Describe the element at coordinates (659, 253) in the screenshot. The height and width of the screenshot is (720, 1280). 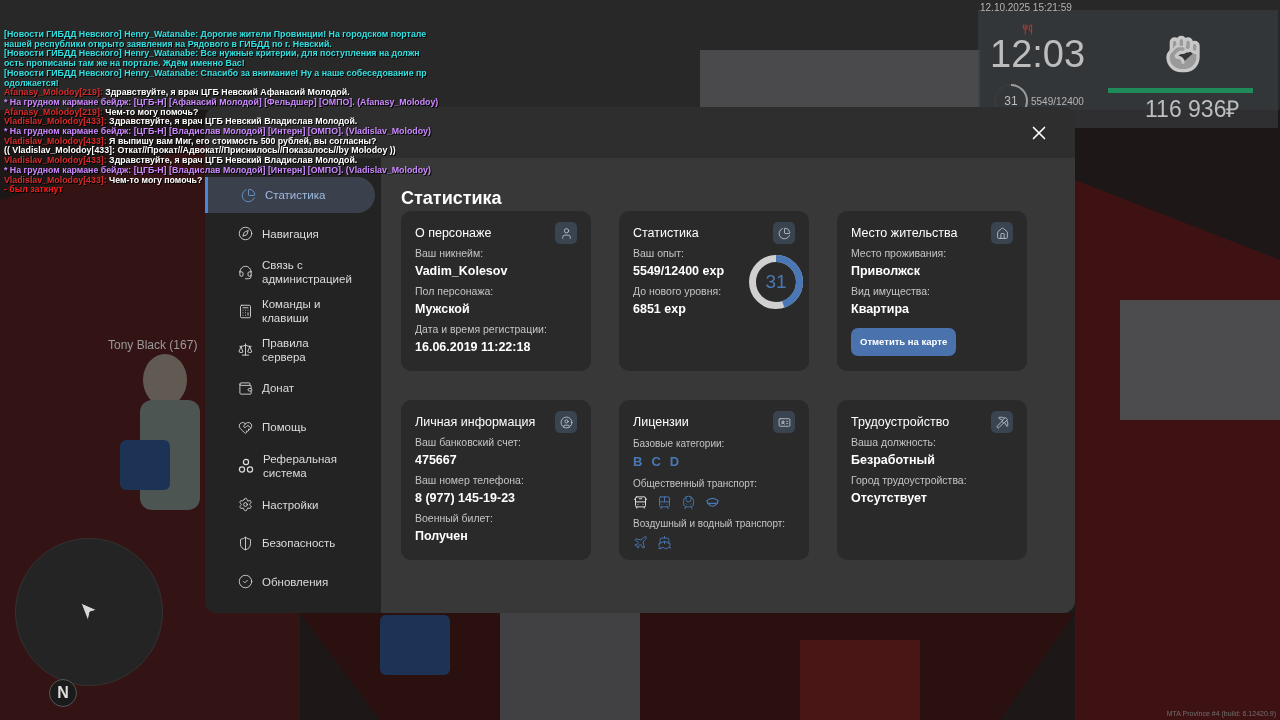
I see `field-label: Ваш опыт:` at that location.